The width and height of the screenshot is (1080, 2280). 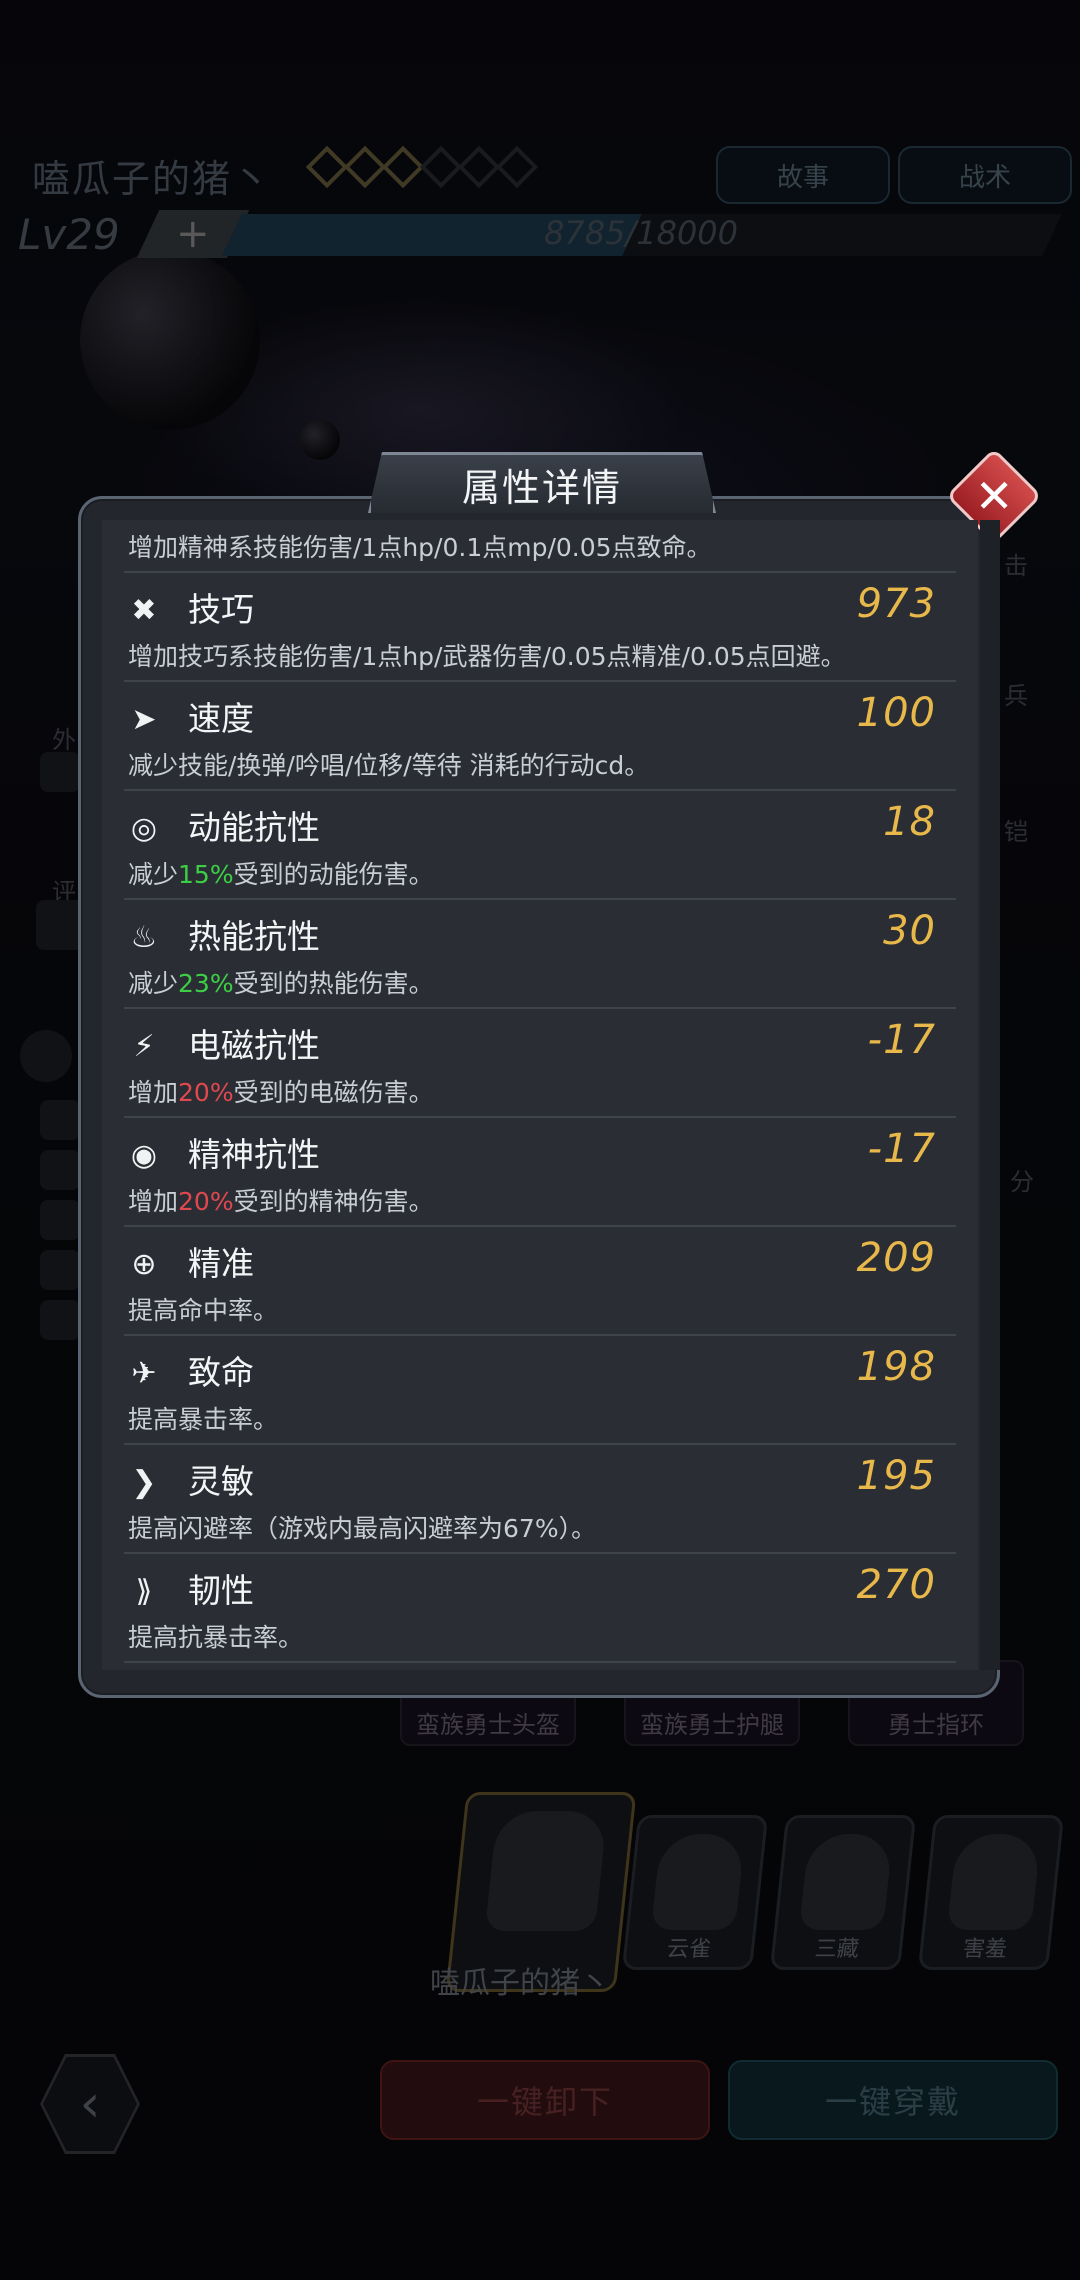 What do you see at coordinates (896, 1585) in the screenshot?
I see `attribute-value: 270` at bounding box center [896, 1585].